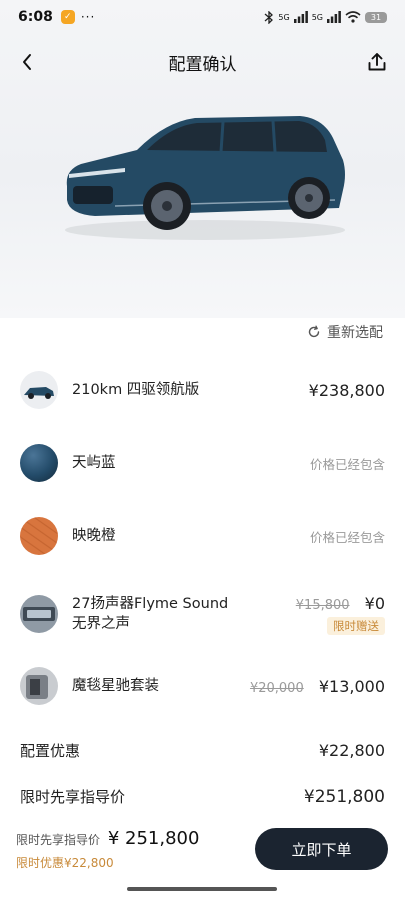 This screenshot has height=900, width=405. Describe the element at coordinates (202, 889) in the screenshot. I see `home-indicator` at that location.